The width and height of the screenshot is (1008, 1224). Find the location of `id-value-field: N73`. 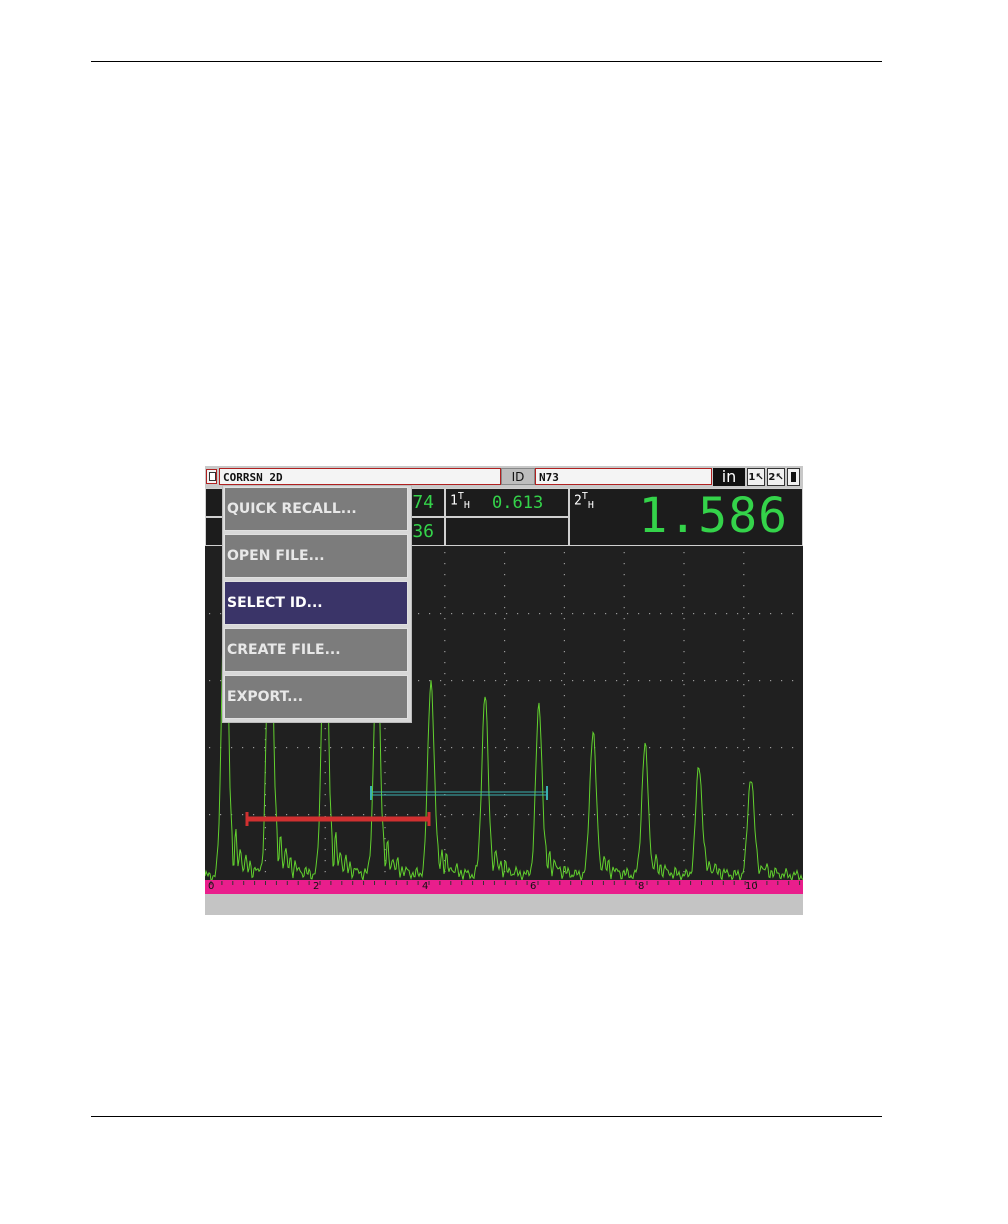

id-value-field: N73 is located at coordinates (623, 476).